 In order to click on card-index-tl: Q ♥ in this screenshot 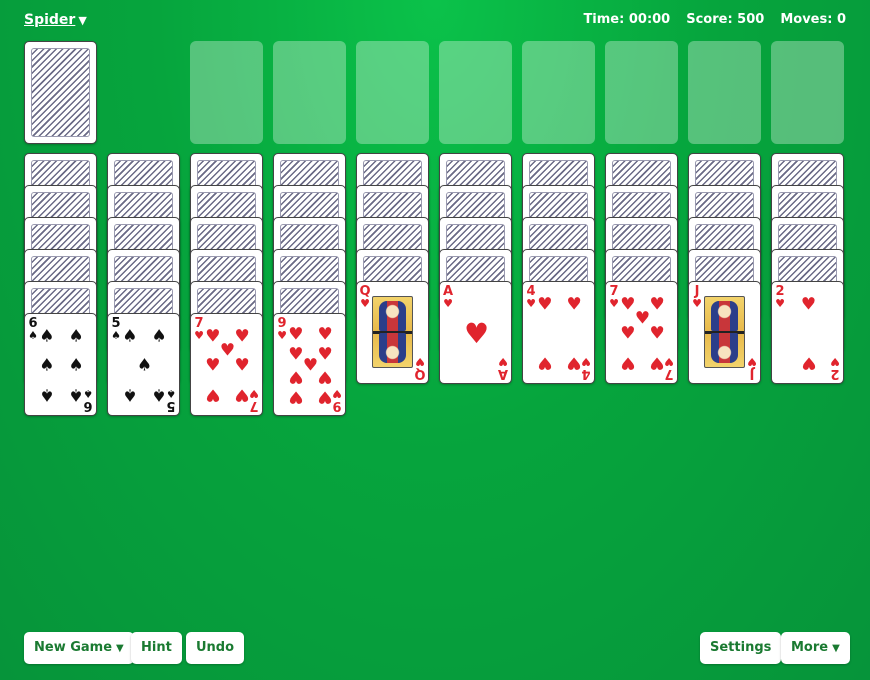, I will do `click(365, 297)`.